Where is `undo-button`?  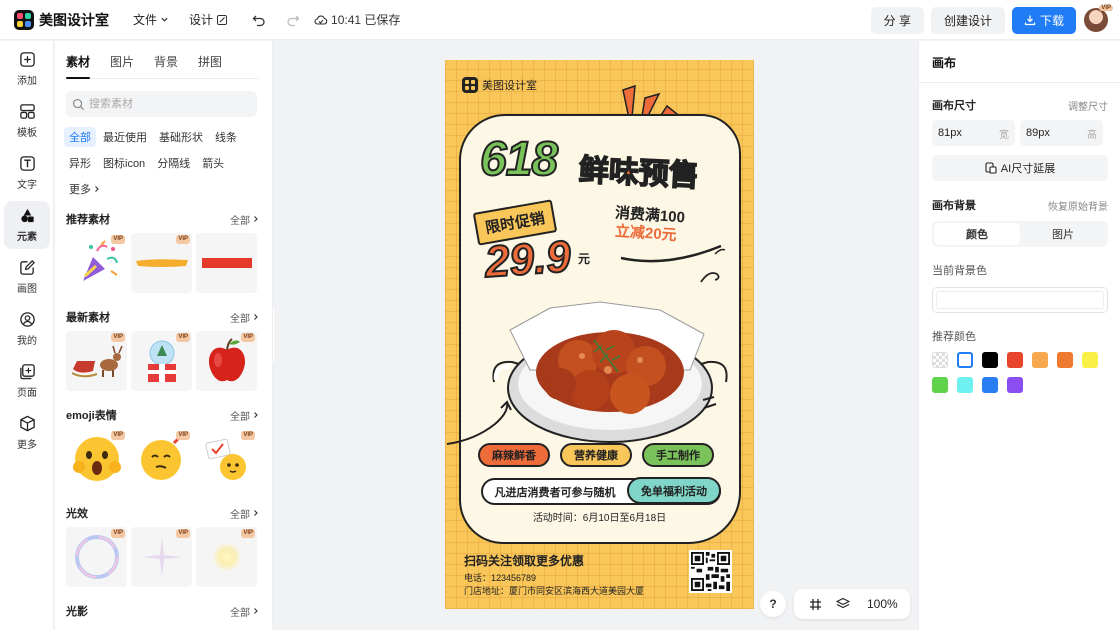
undo-button is located at coordinates (259, 20).